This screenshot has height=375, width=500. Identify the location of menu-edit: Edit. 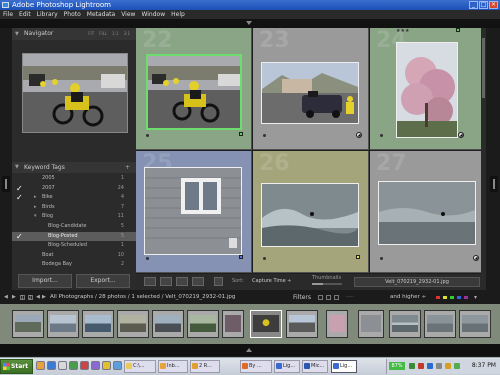
(25, 14).